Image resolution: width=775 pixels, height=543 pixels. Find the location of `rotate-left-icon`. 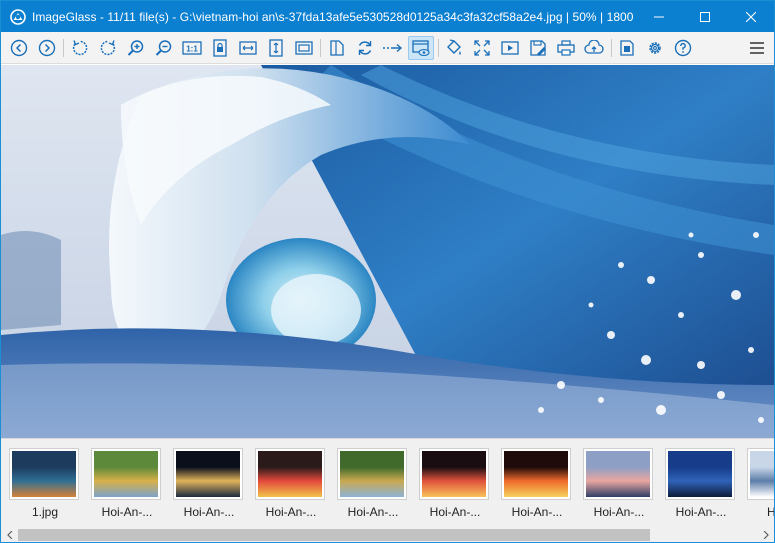

rotate-left-icon is located at coordinates (80, 48).